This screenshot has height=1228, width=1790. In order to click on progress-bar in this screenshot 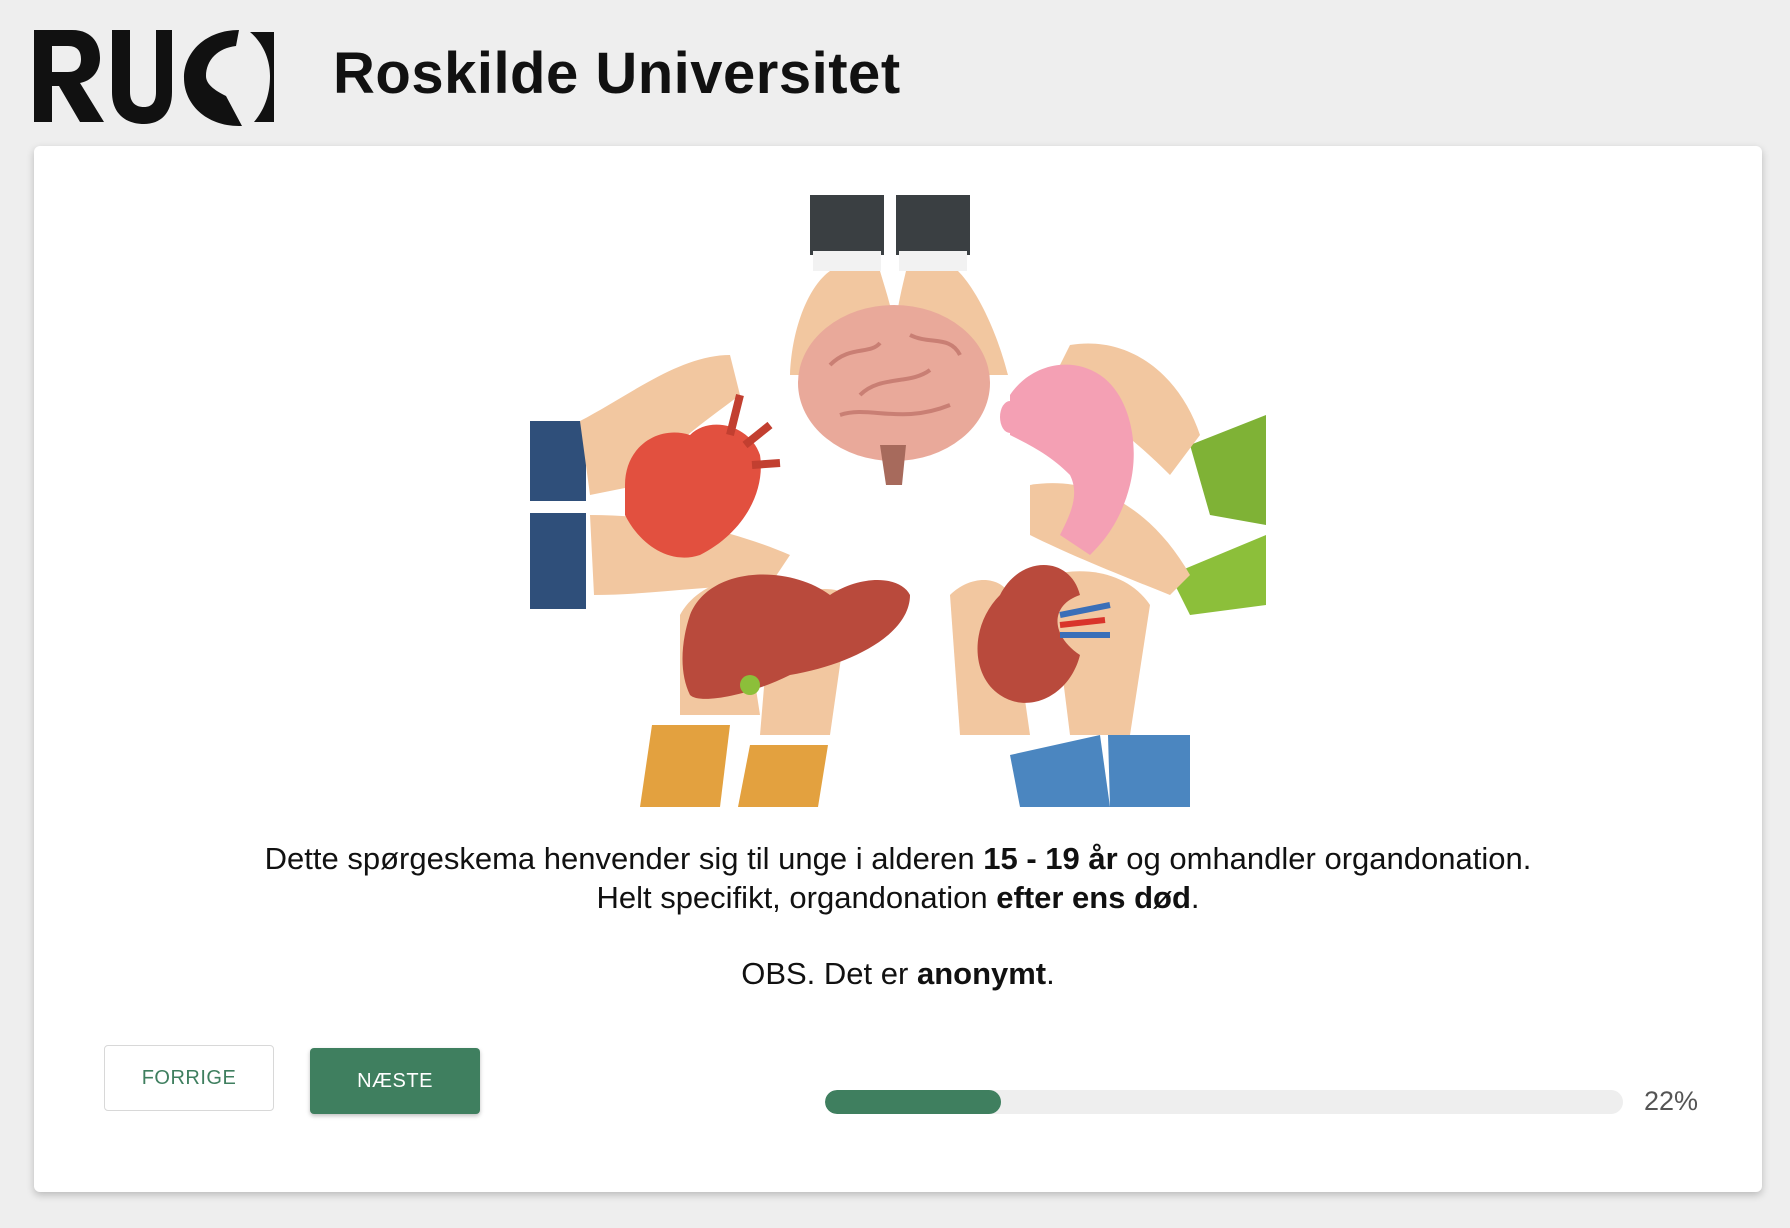, I will do `click(1224, 1102)`.